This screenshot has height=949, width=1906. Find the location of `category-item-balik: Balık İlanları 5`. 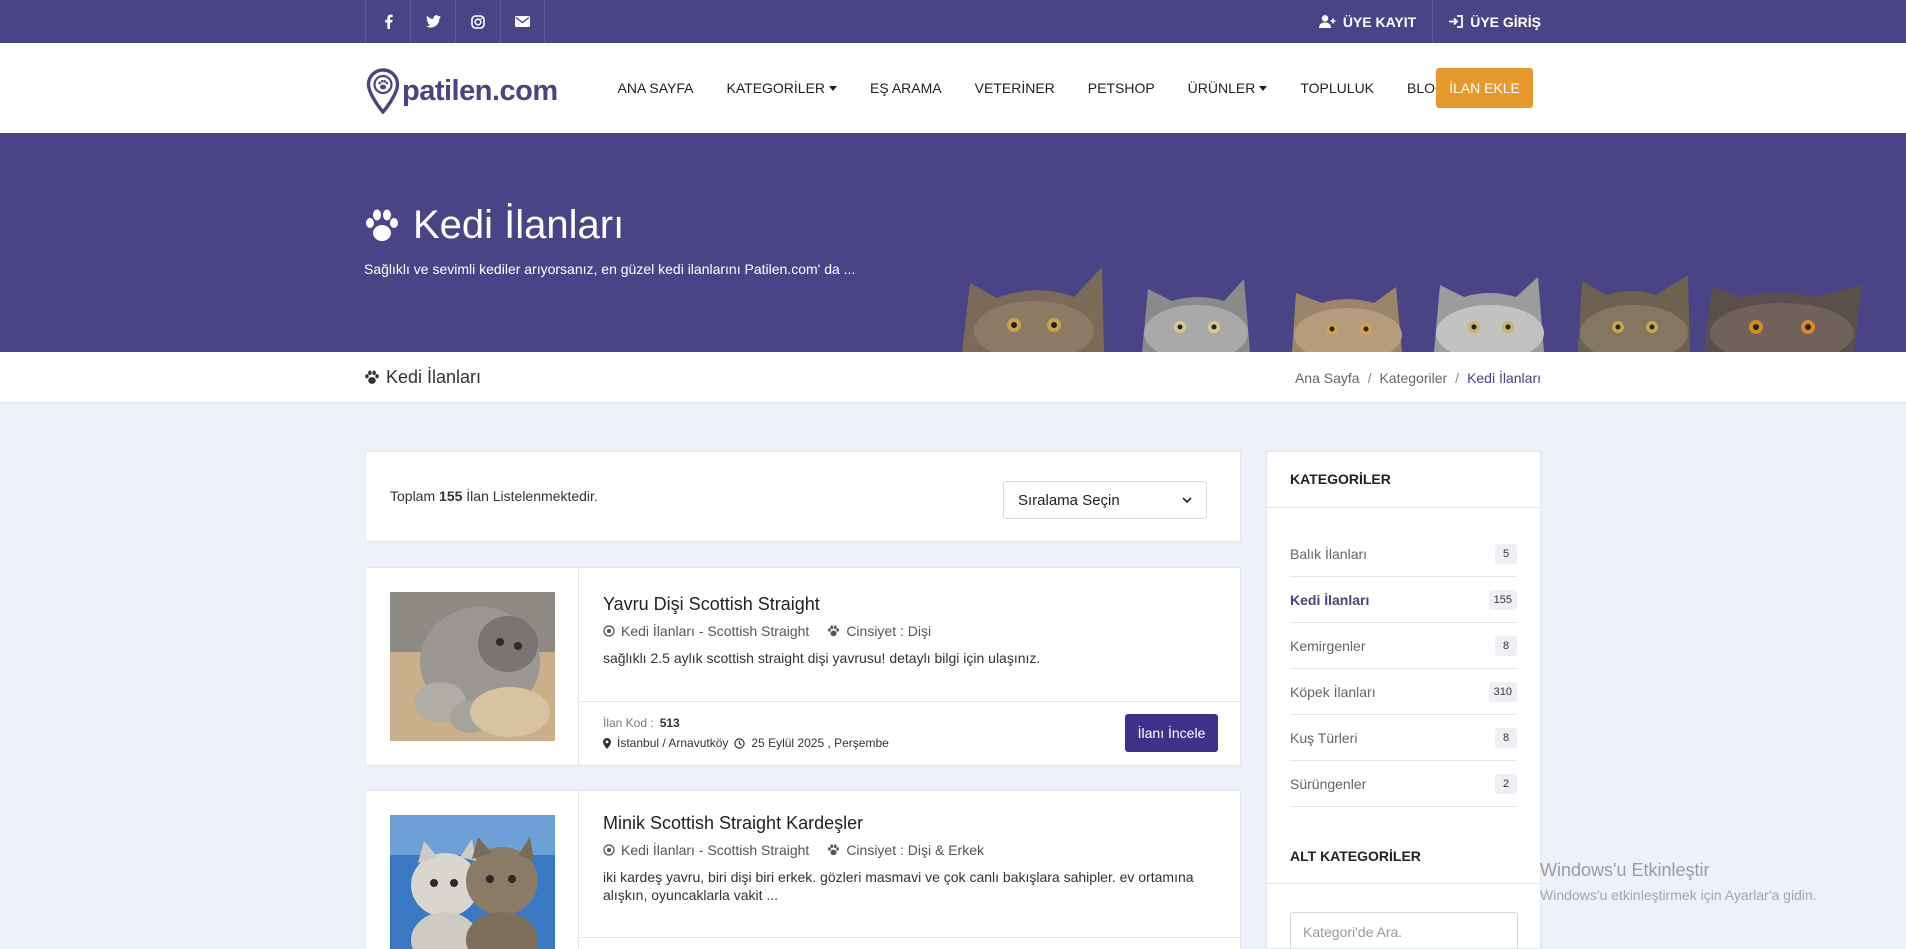

category-item-balik: Balık İlanları 5 is located at coordinates (1403, 554).